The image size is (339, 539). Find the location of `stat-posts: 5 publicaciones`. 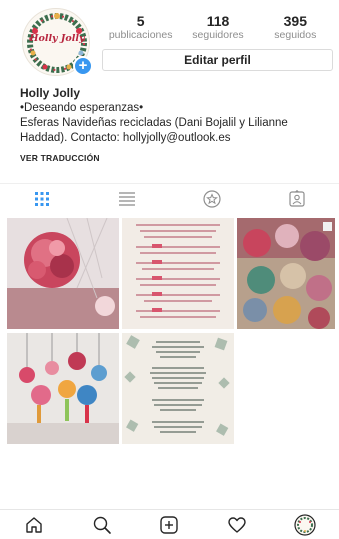

stat-posts: 5 publicaciones is located at coordinates (140, 28).